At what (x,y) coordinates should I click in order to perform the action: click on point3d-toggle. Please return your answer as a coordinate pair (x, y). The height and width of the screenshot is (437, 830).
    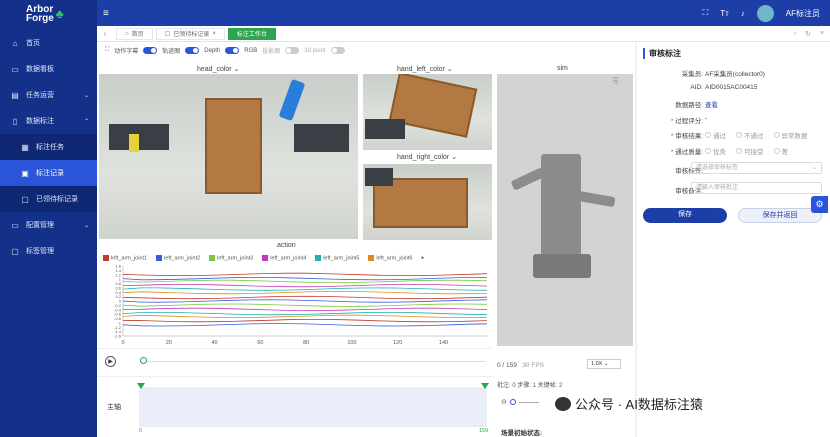
    Looking at the image, I should click on (337, 50).